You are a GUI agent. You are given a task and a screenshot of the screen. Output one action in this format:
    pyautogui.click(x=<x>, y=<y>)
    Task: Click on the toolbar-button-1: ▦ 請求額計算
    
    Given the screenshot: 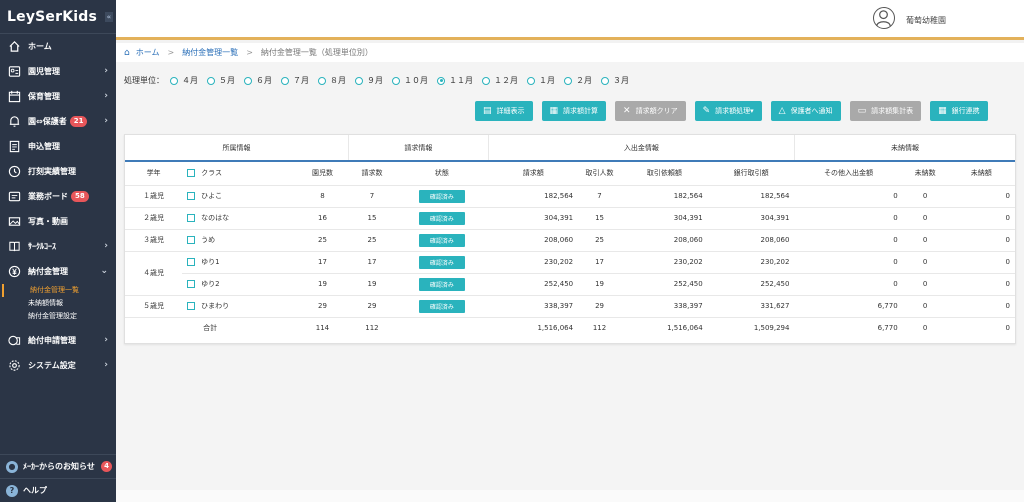 What is the action you would take?
    pyautogui.click(x=574, y=111)
    